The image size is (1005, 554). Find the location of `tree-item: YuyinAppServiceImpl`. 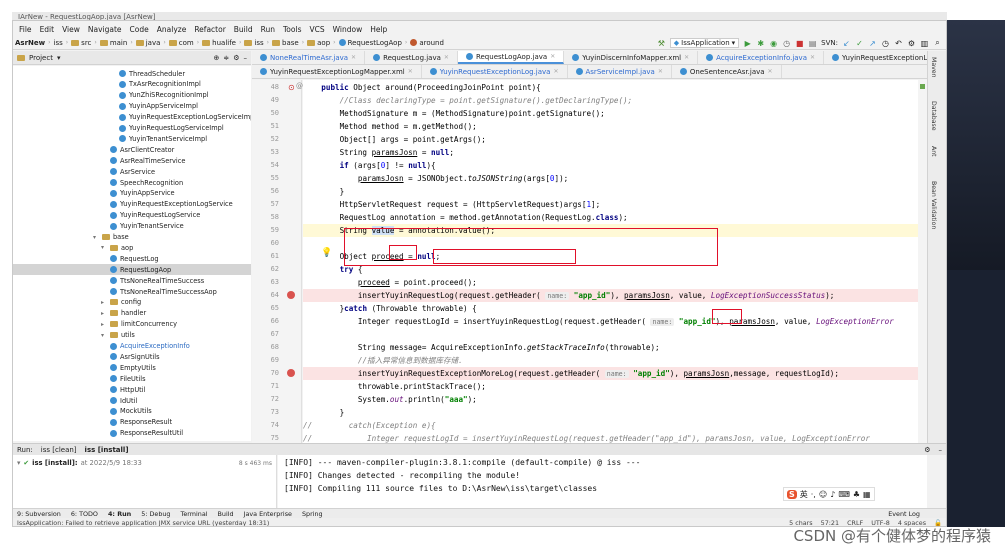

tree-item: YuyinAppServiceImpl is located at coordinates (132, 106).